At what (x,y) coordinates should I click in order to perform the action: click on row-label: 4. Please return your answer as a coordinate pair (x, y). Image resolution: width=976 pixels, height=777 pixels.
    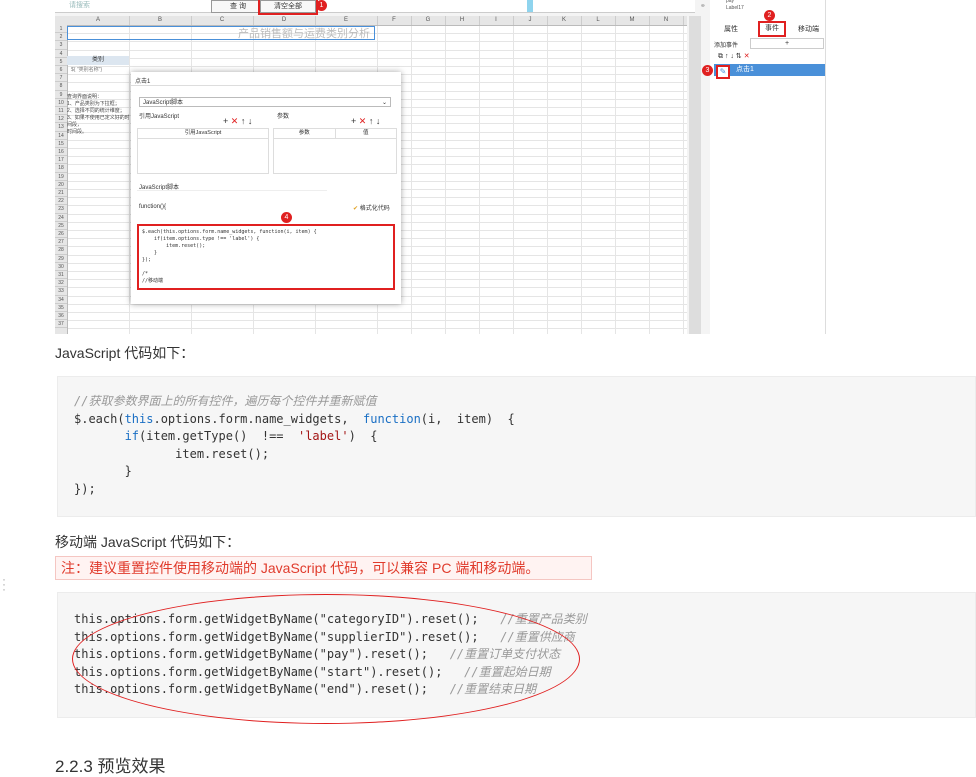
    Looking at the image, I should click on (61, 54).